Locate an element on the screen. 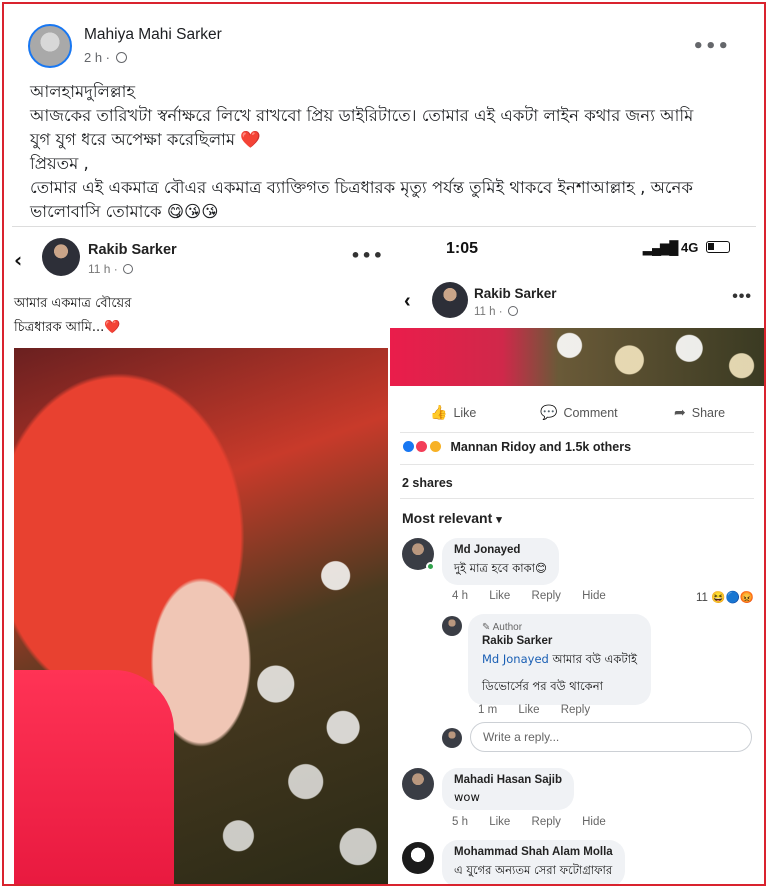 Image resolution: width=768 pixels, height=888 pixels. like-reaction-icon is located at coordinates (408, 446).